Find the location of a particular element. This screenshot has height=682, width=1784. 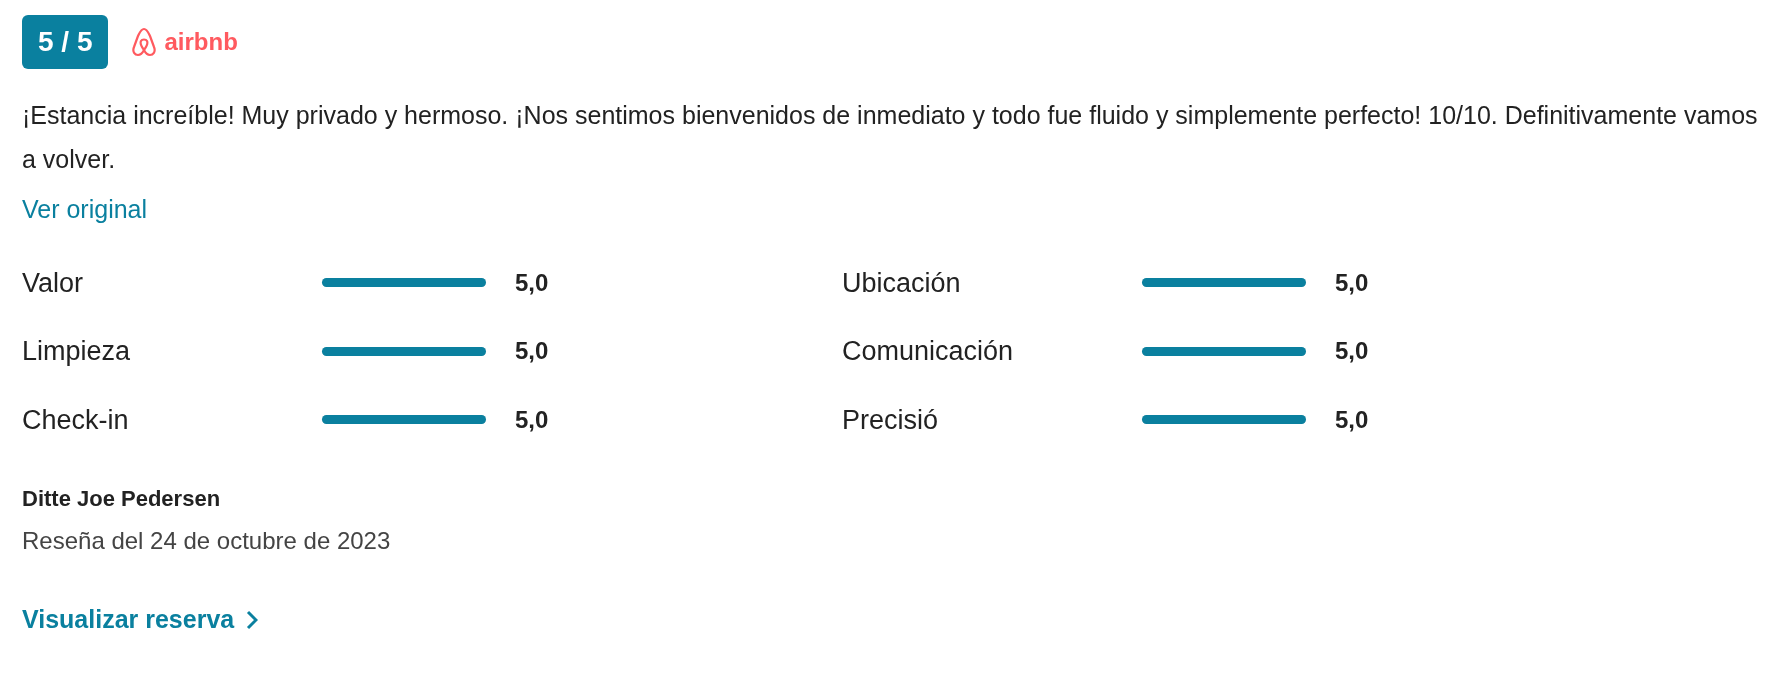

booking-link: Visualizar reserva is located at coordinates (140, 620).